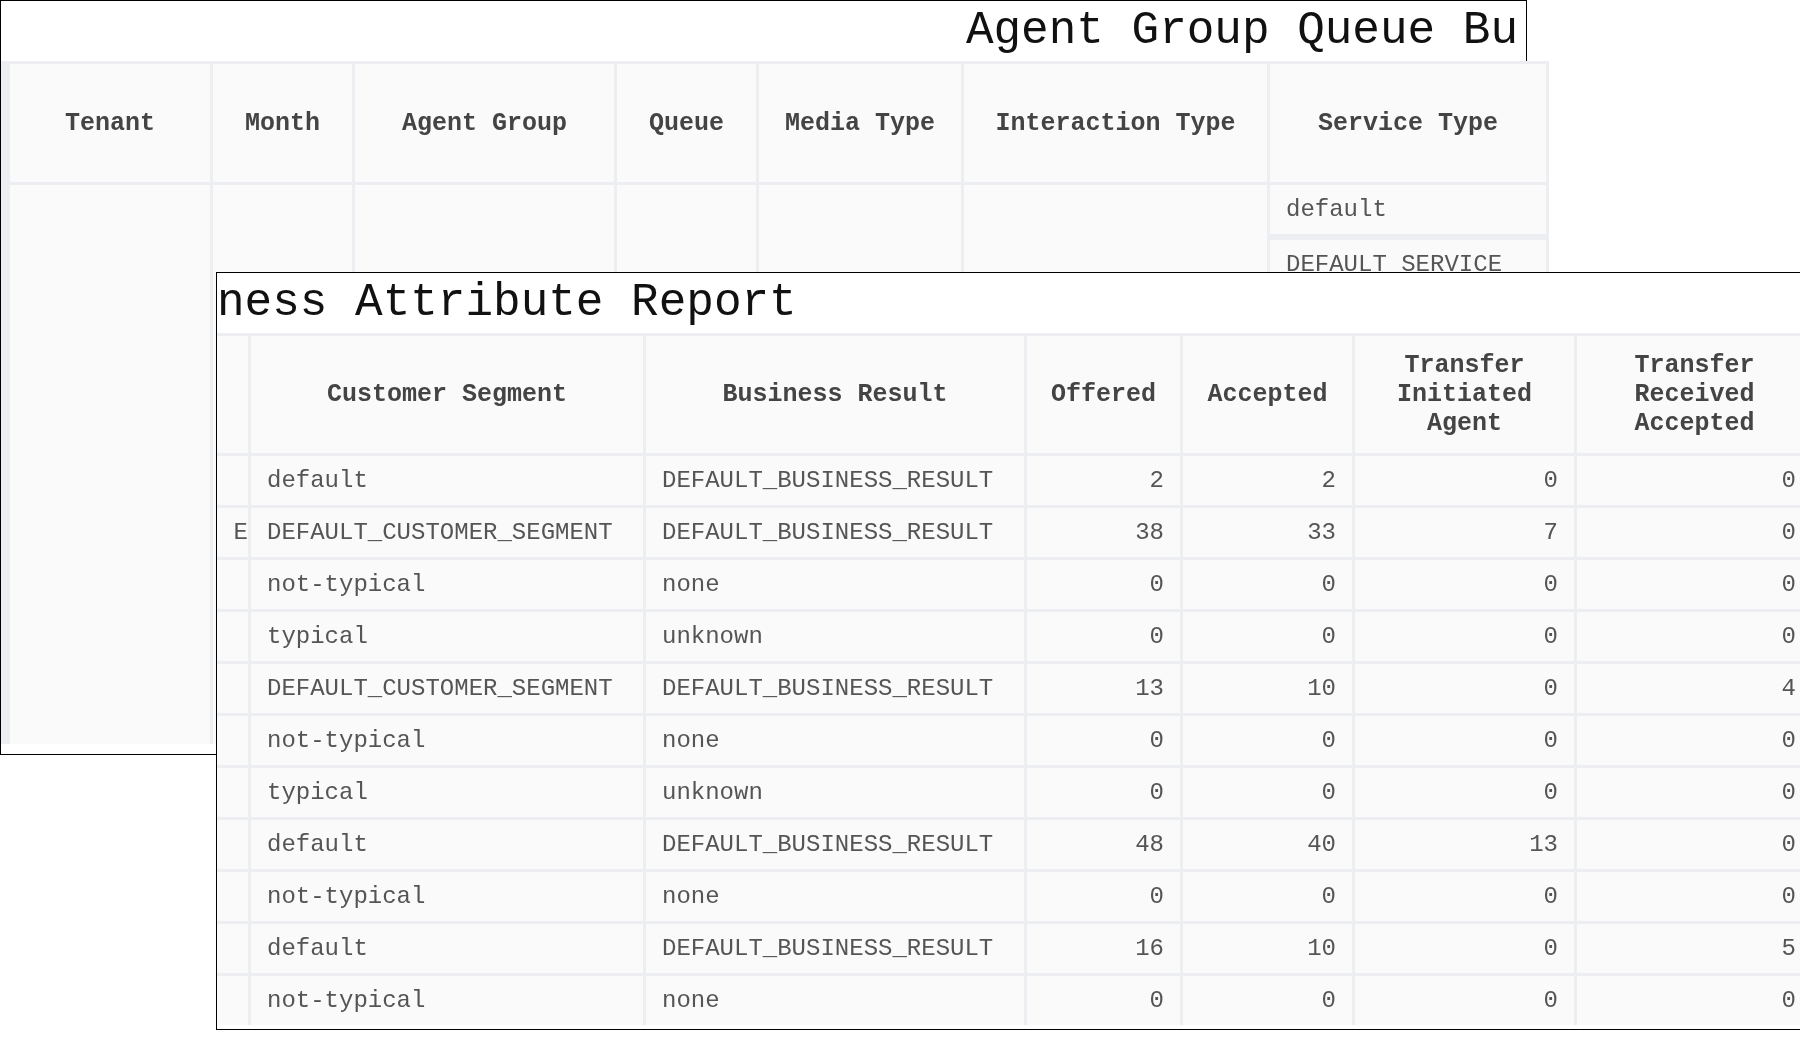 This screenshot has height=1047, width=1800. Describe the element at coordinates (1688, 688) in the screenshot. I see `table-cell: 4` at that location.